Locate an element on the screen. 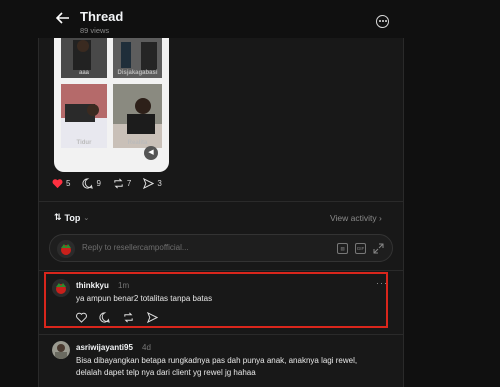 The height and width of the screenshot is (387, 500). post-actions: 5 9 7 3 is located at coordinates (113, 183).